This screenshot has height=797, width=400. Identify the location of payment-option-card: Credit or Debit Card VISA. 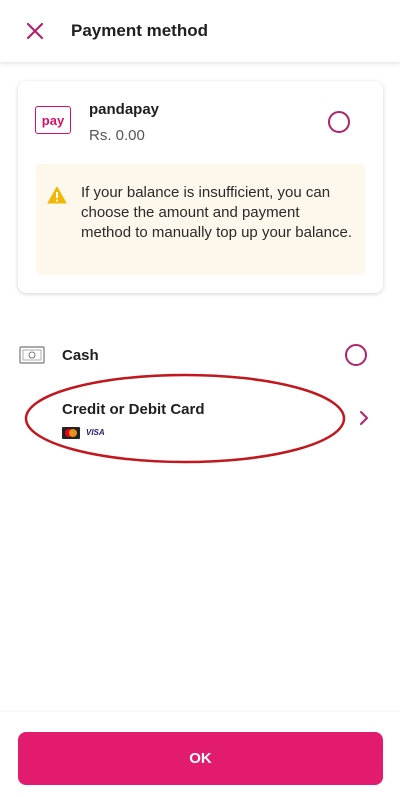
(200, 421).